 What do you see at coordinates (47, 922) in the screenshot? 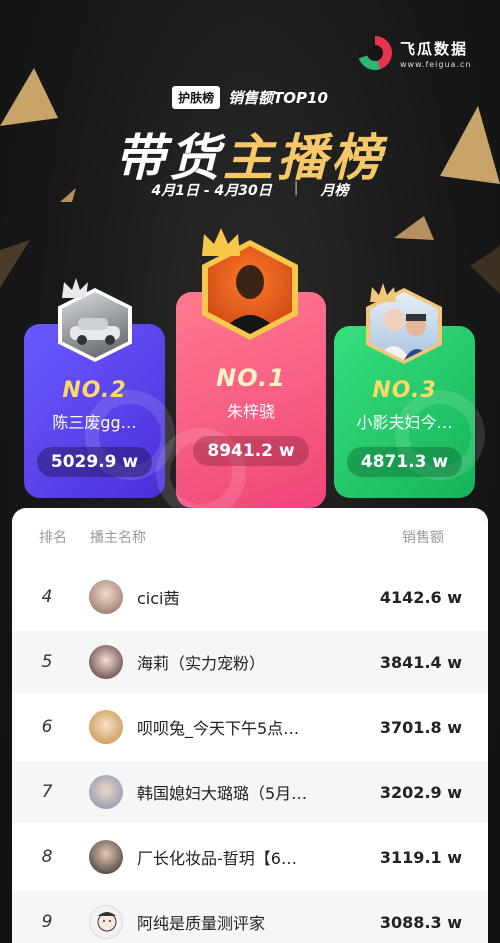
I see `row-rank: 9` at bounding box center [47, 922].